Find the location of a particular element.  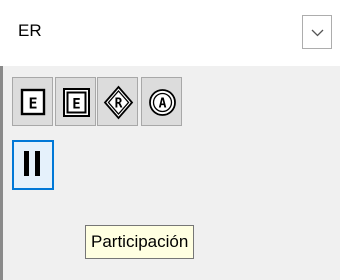

weak-entity-icon: E is located at coordinates (76, 102).